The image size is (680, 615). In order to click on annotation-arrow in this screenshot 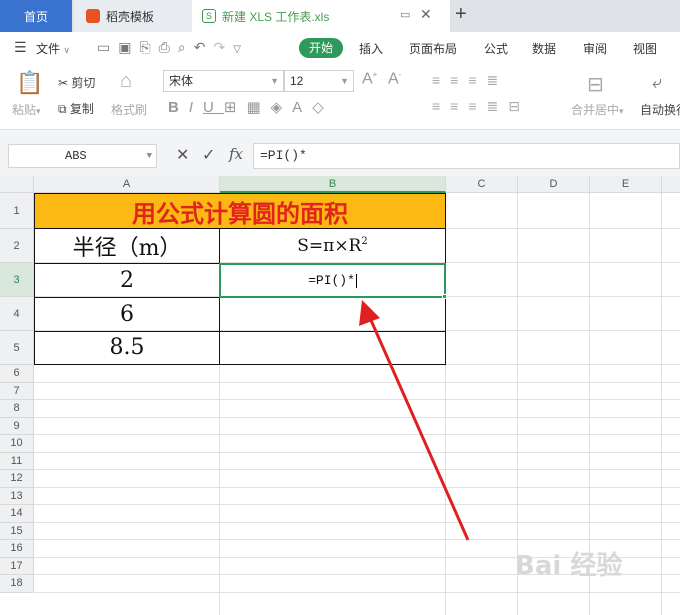, I will do `click(414, 420)`.